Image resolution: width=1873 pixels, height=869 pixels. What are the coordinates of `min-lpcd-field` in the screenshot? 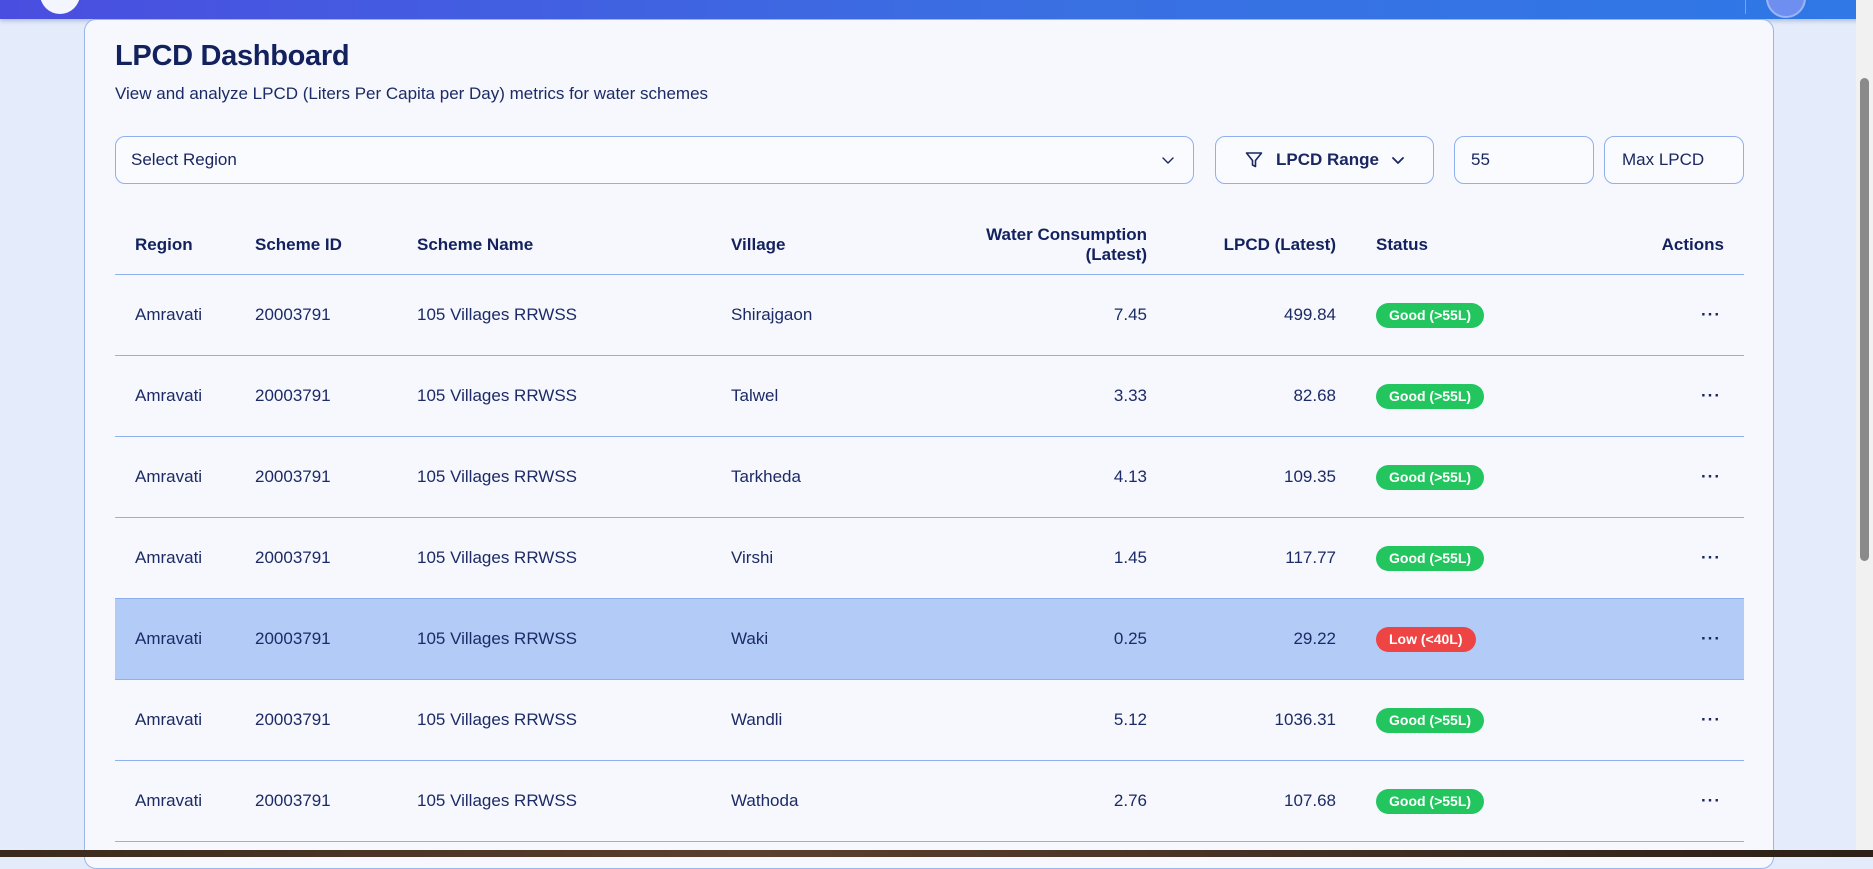 It's located at (1524, 160).